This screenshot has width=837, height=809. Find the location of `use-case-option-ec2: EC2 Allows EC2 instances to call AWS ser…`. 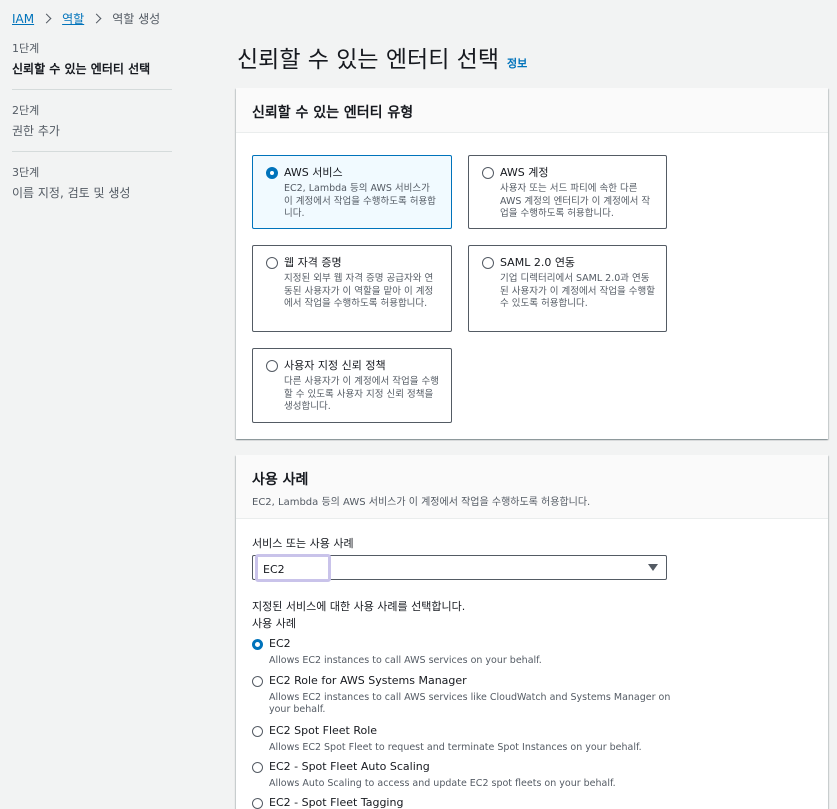

use-case-option-ec2: EC2 Allows EC2 instances to call AWS ser… is located at coordinates (462, 652).